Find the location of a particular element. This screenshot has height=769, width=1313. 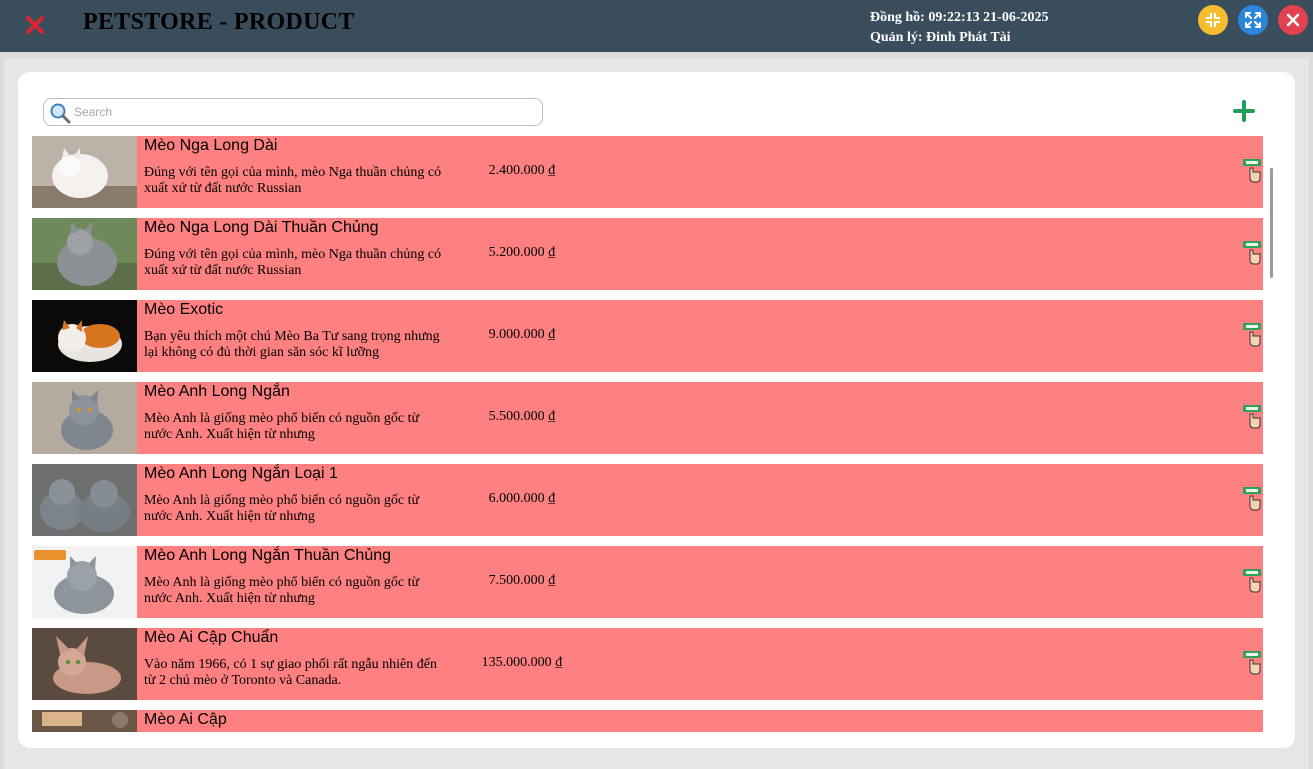

product-name: Mèo Nga Long Dài is located at coordinates (211, 145).